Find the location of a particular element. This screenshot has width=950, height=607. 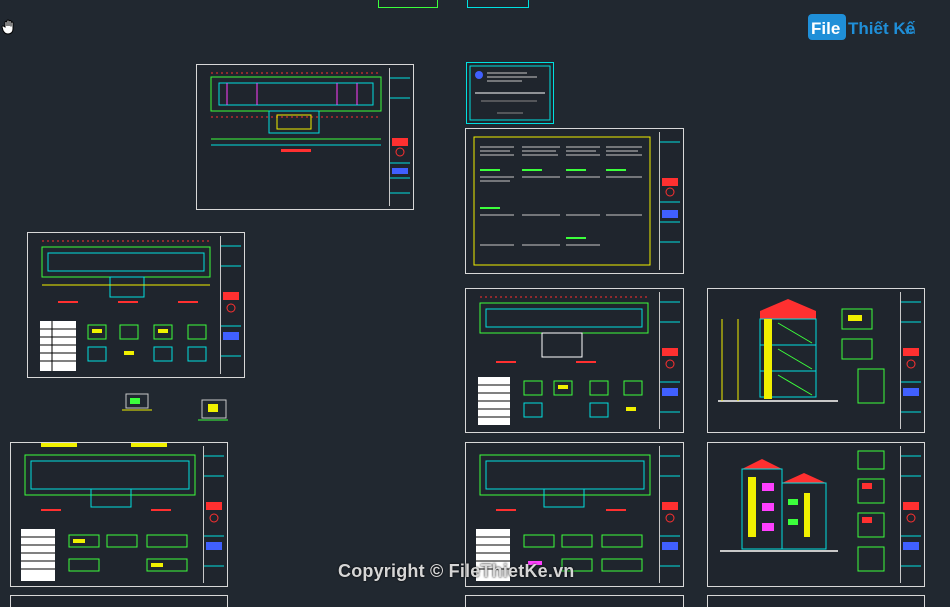

cover-drawing is located at coordinates (510, 93).